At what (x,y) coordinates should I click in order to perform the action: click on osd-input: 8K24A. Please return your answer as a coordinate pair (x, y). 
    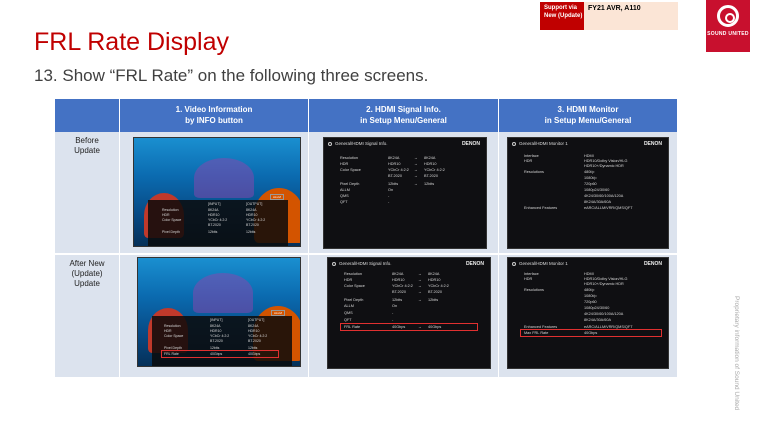
    Looking at the image, I should click on (213, 210).